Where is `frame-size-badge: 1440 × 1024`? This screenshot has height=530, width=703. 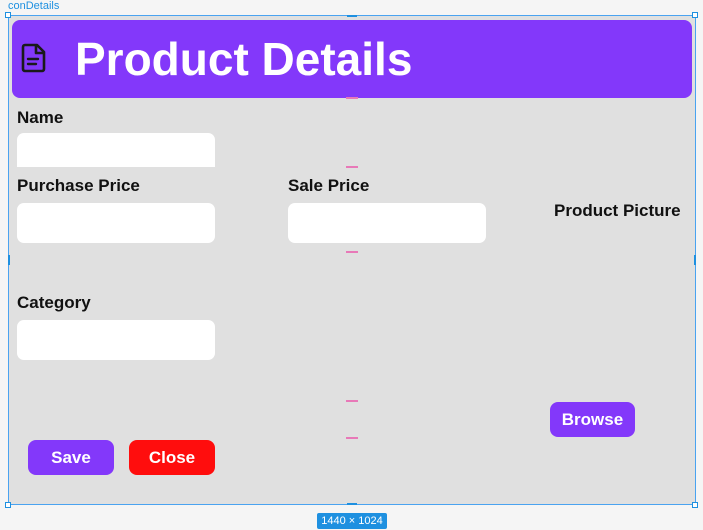 frame-size-badge: 1440 × 1024 is located at coordinates (352, 521).